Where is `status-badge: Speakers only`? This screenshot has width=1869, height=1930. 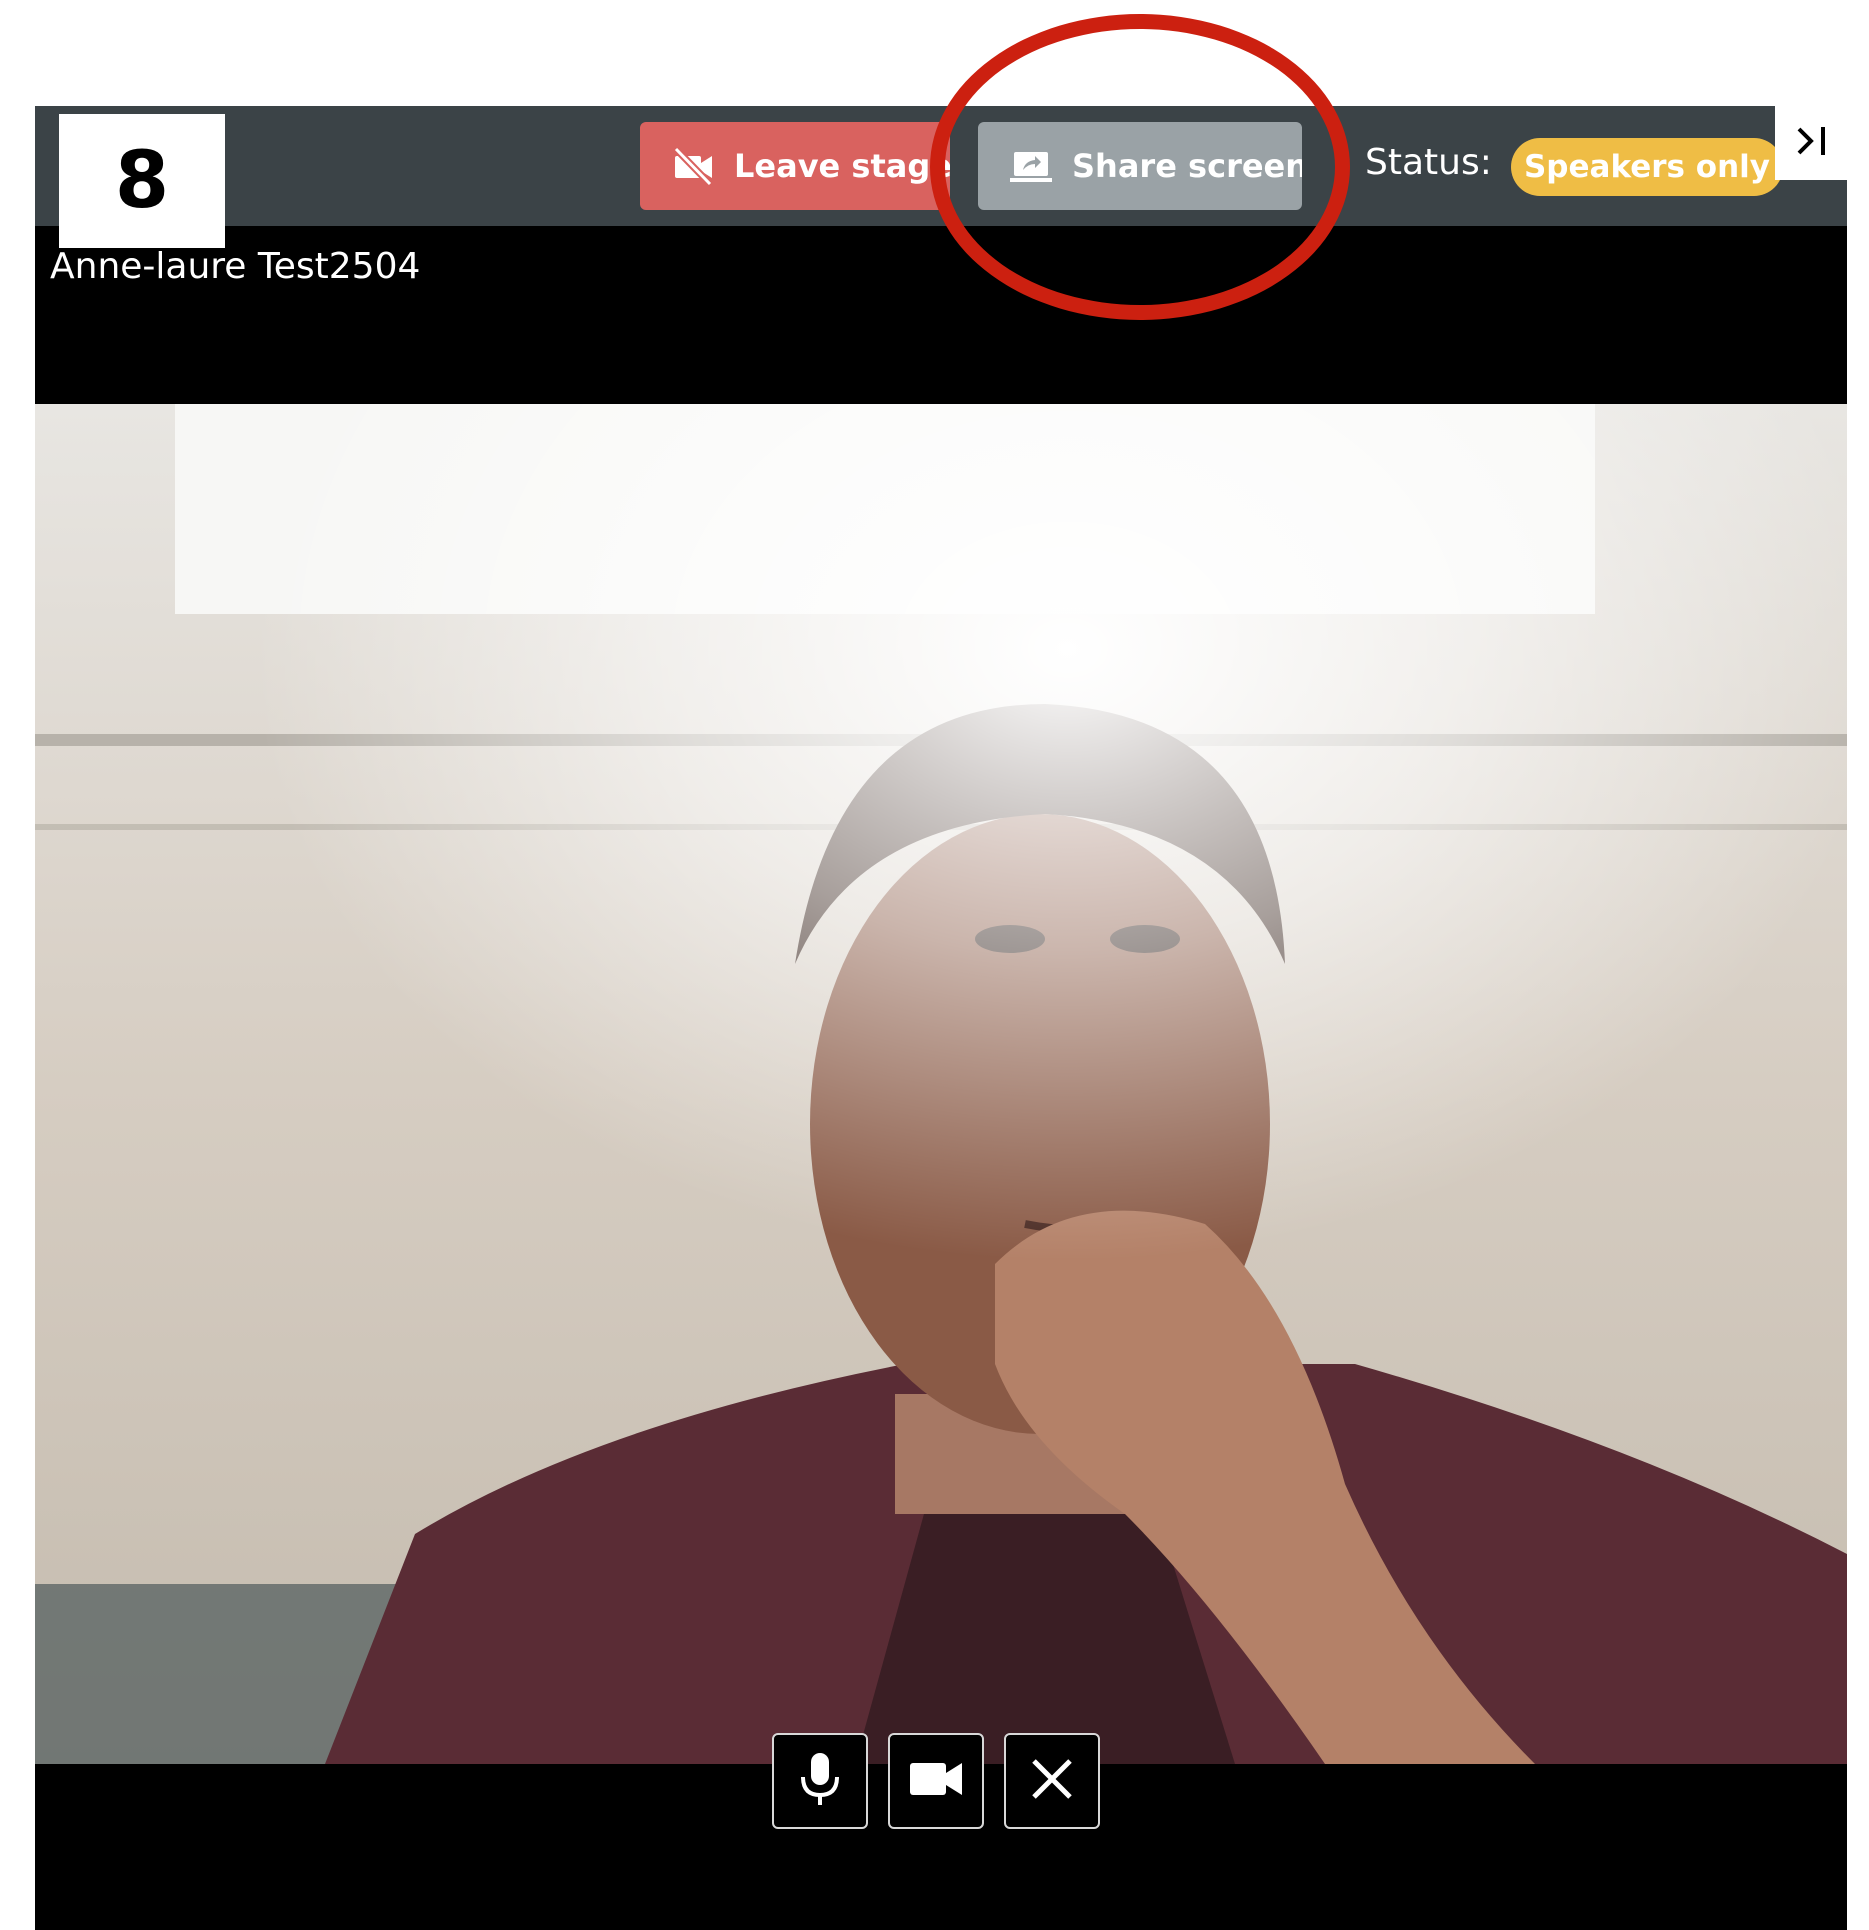 status-badge: Speakers only is located at coordinates (1647, 167).